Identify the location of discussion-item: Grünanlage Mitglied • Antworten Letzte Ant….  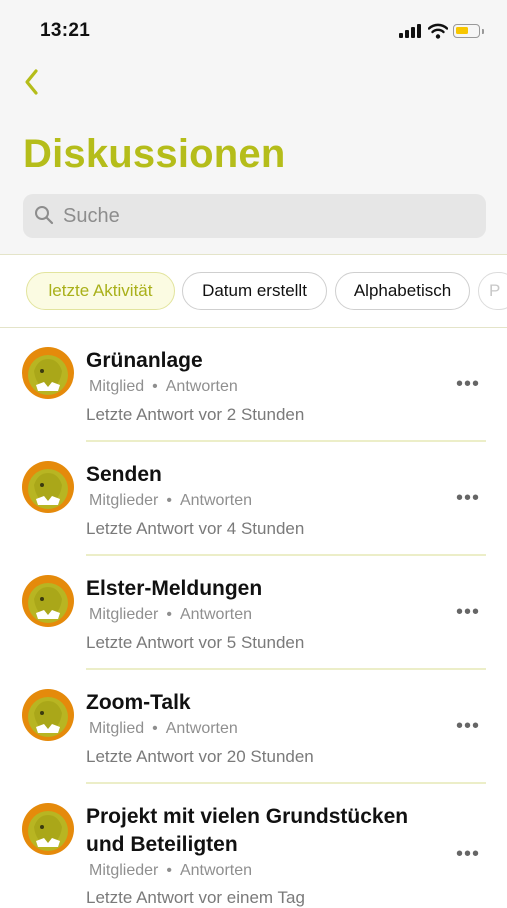
(253, 385).